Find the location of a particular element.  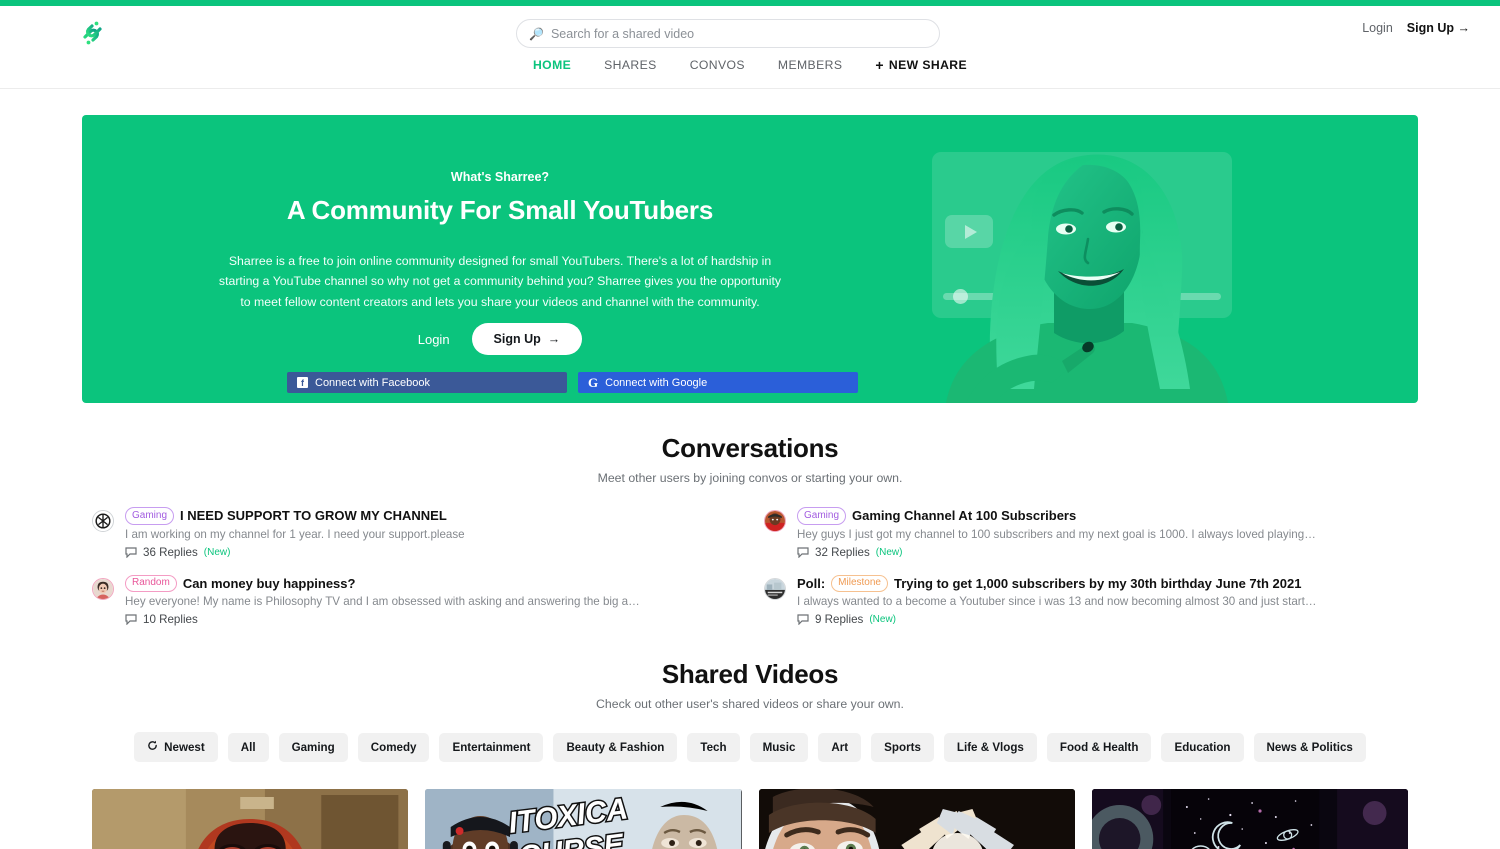

category-badge: Random is located at coordinates (151, 583).